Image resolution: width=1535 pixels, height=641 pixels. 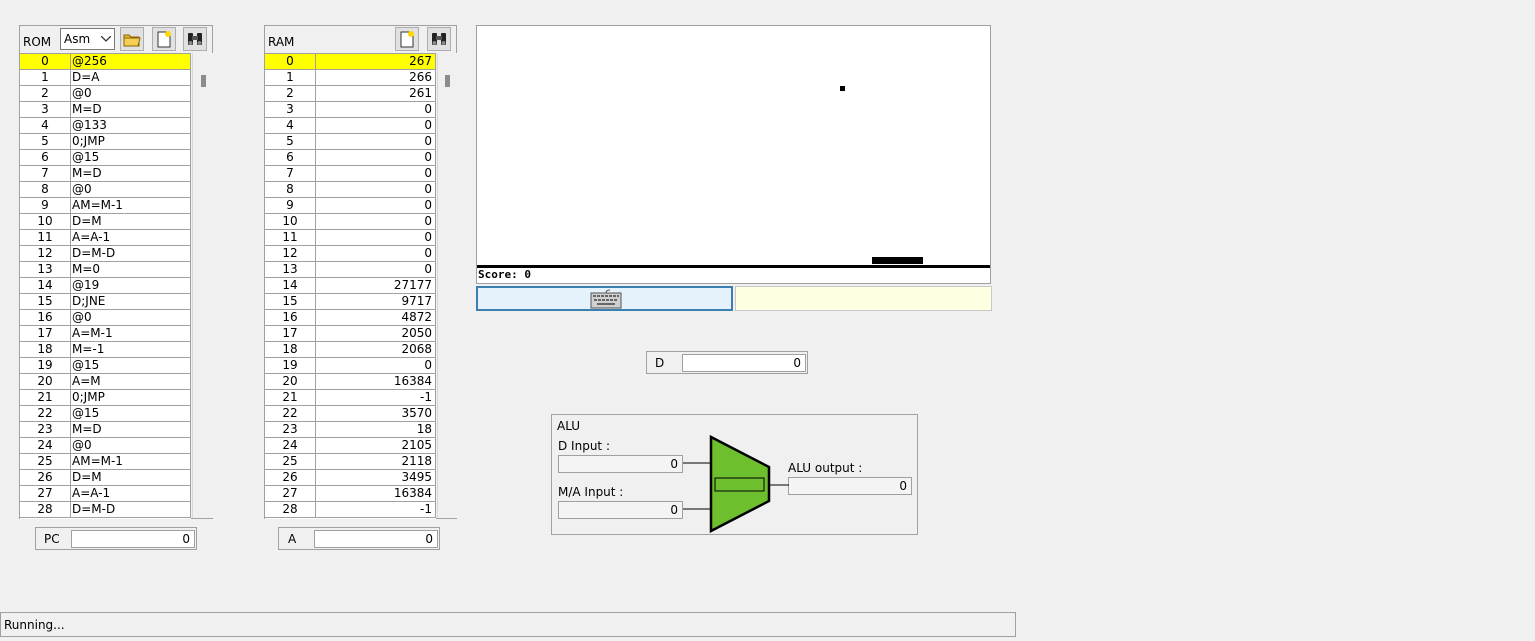 I want to click on ram-row: 30, so click(x=350, y=110).